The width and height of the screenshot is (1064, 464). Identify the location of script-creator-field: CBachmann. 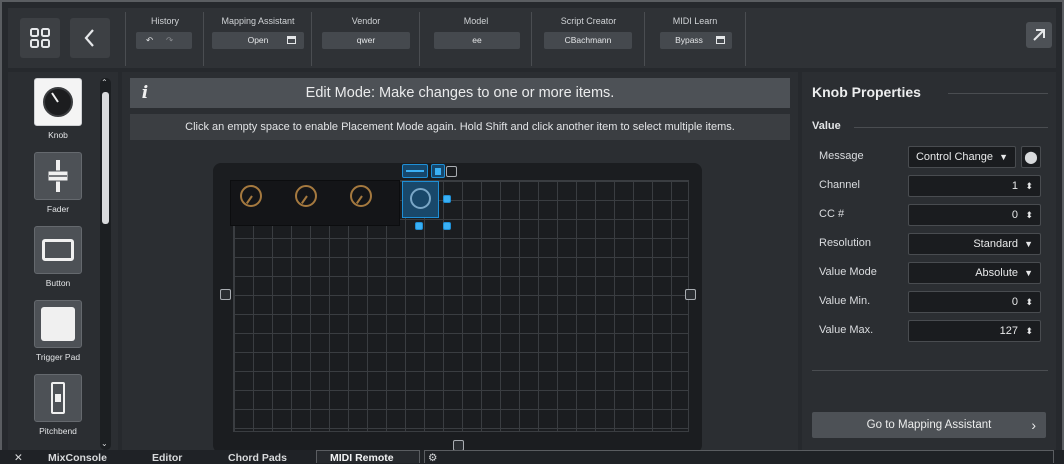
(588, 40).